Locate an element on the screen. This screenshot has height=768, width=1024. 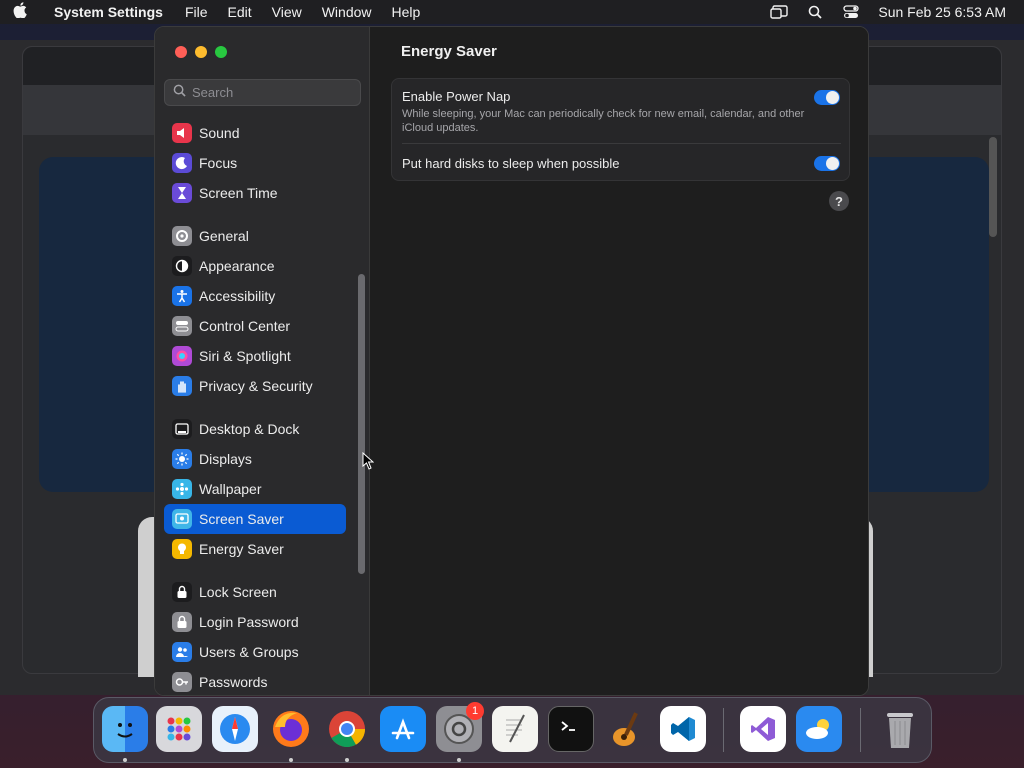
menu-app-name: System Settings is located at coordinates (107, 12).